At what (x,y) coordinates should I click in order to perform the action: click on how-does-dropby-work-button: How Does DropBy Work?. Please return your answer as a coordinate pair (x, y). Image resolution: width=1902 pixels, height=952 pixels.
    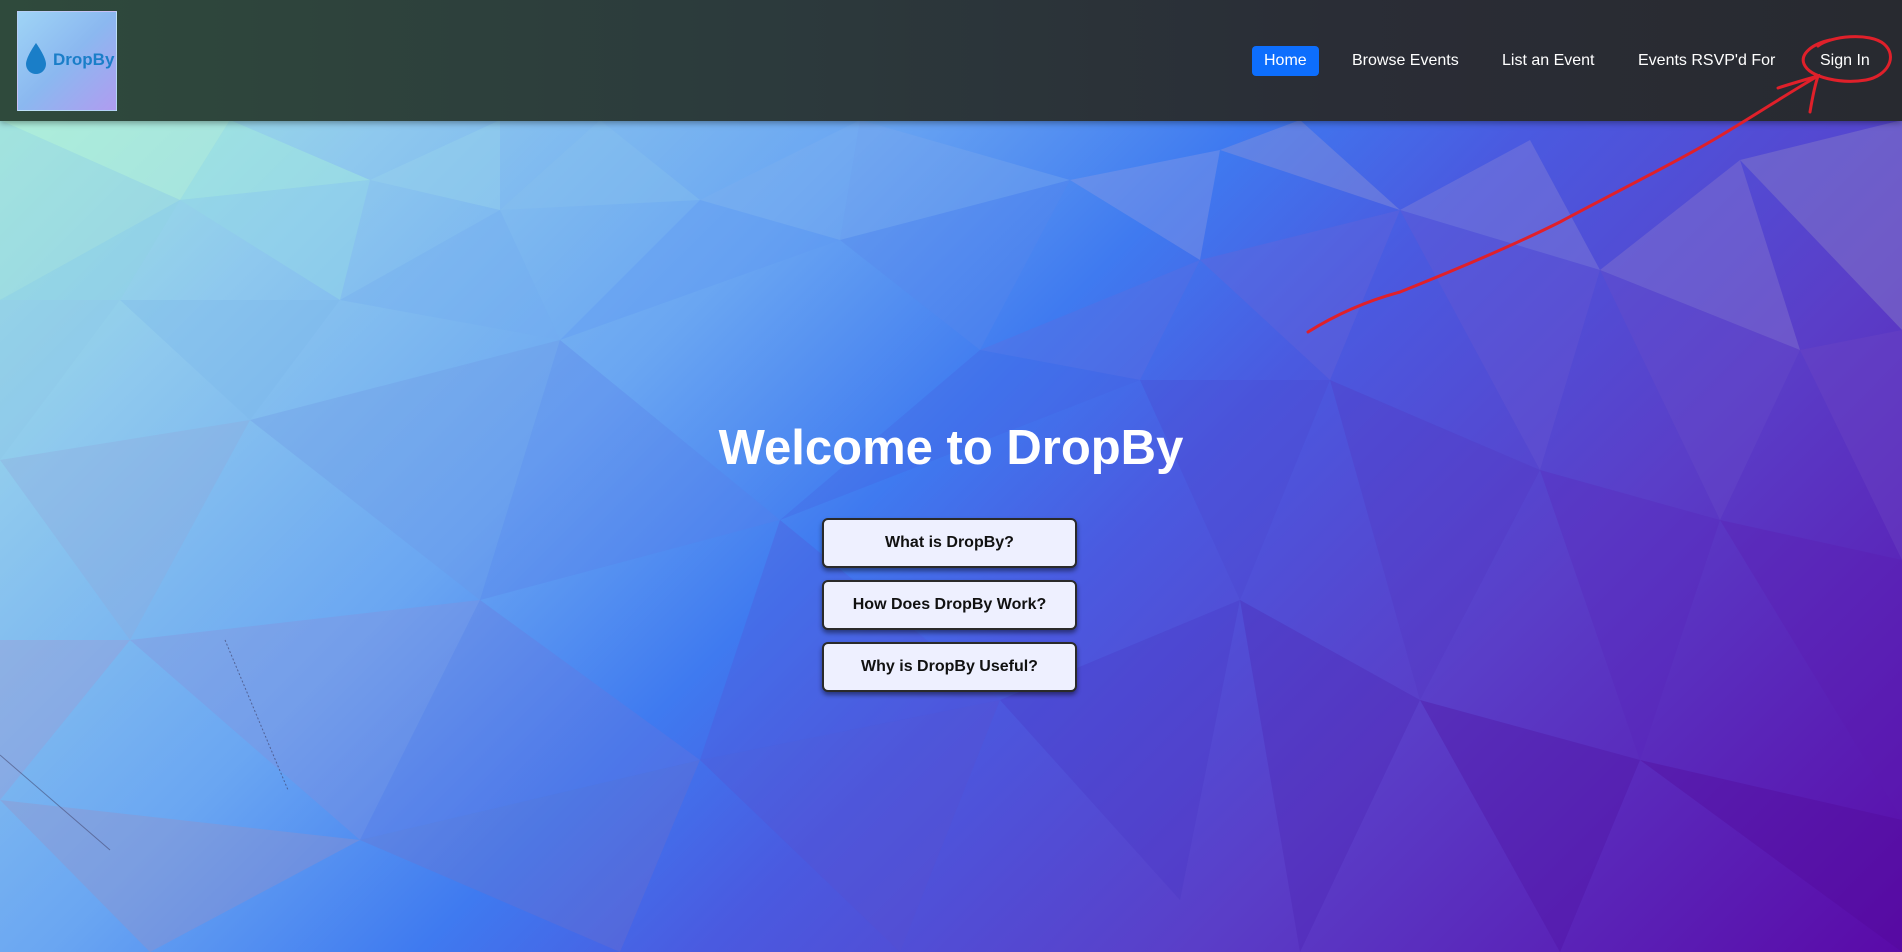
    Looking at the image, I should click on (949, 605).